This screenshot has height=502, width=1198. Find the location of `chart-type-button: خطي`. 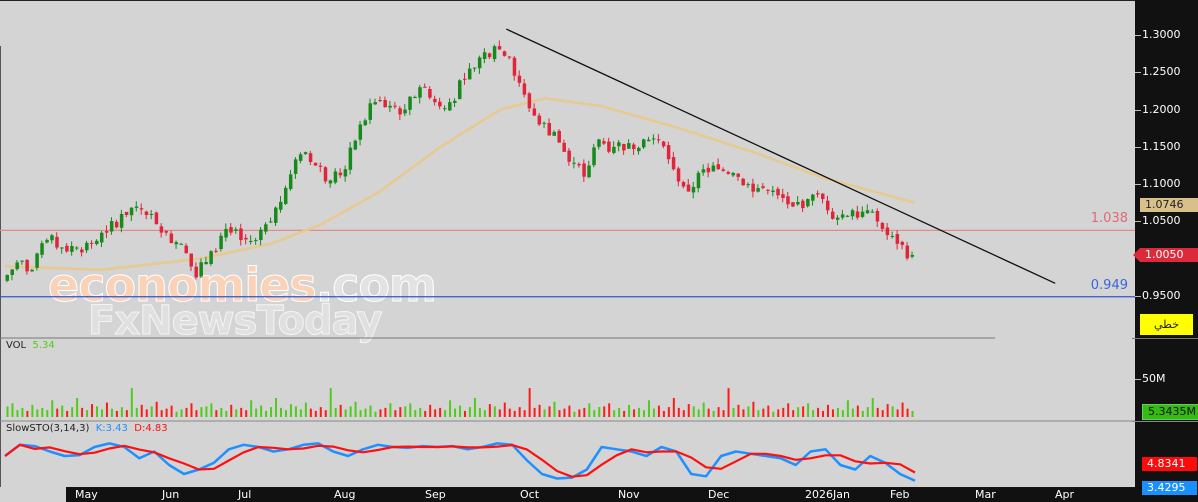

chart-type-button: خطي is located at coordinates (1166, 324).